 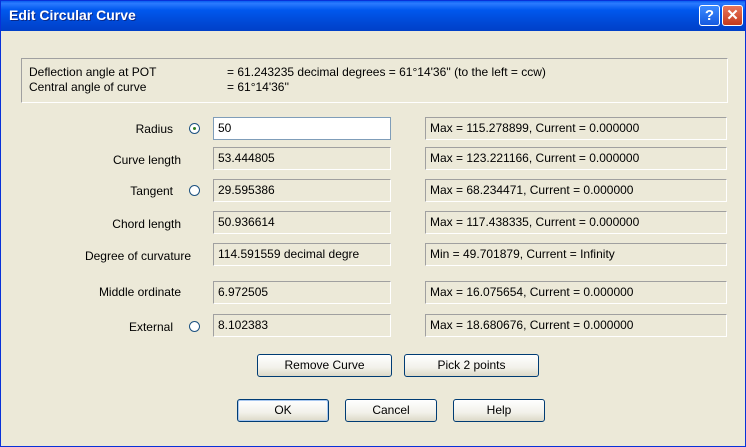 What do you see at coordinates (576, 292) in the screenshot?
I see `middle-ordinate-status: Max = 16.075654, Current = 0.000000` at bounding box center [576, 292].